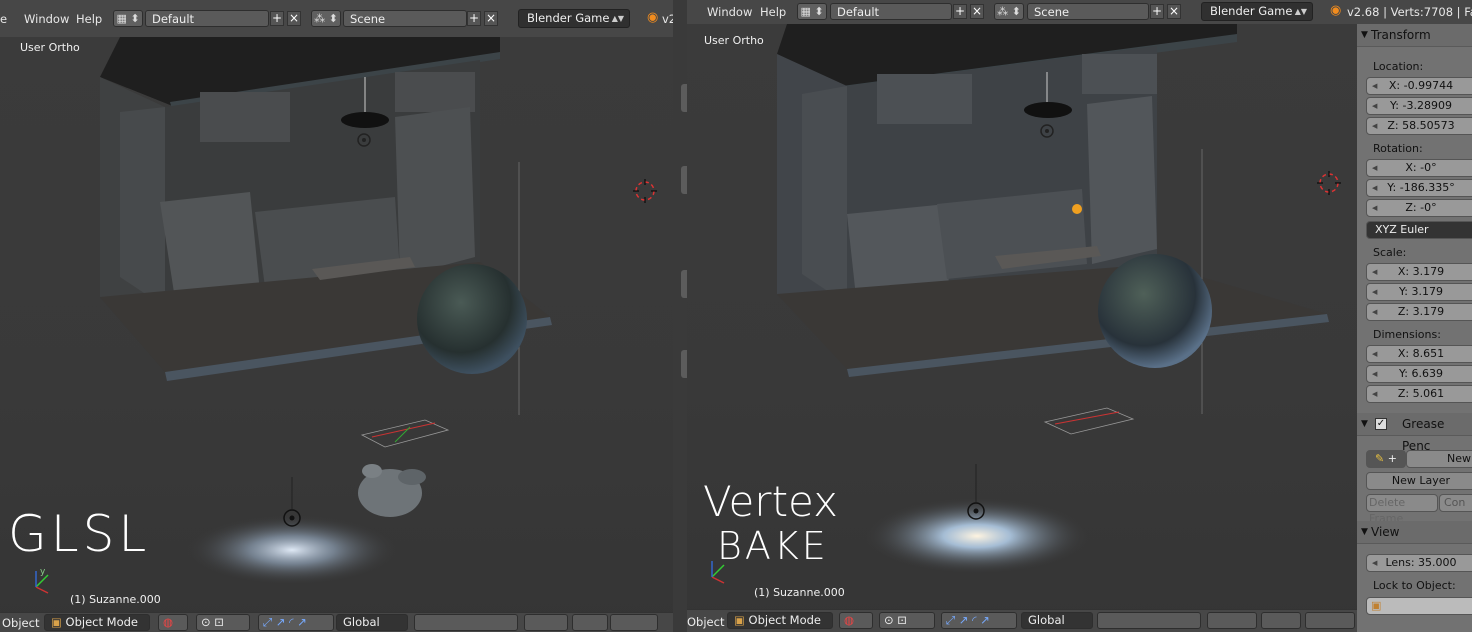 The height and width of the screenshot is (632, 1472). Describe the element at coordinates (590, 622) in the screenshot. I see `snap-icon-group` at that location.